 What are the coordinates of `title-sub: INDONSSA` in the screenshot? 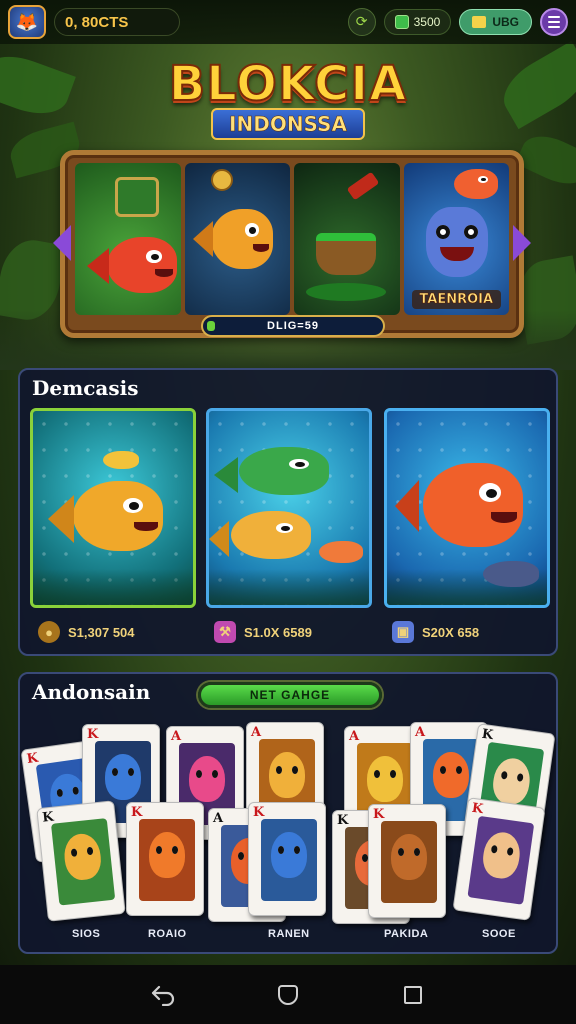 It's located at (288, 124).